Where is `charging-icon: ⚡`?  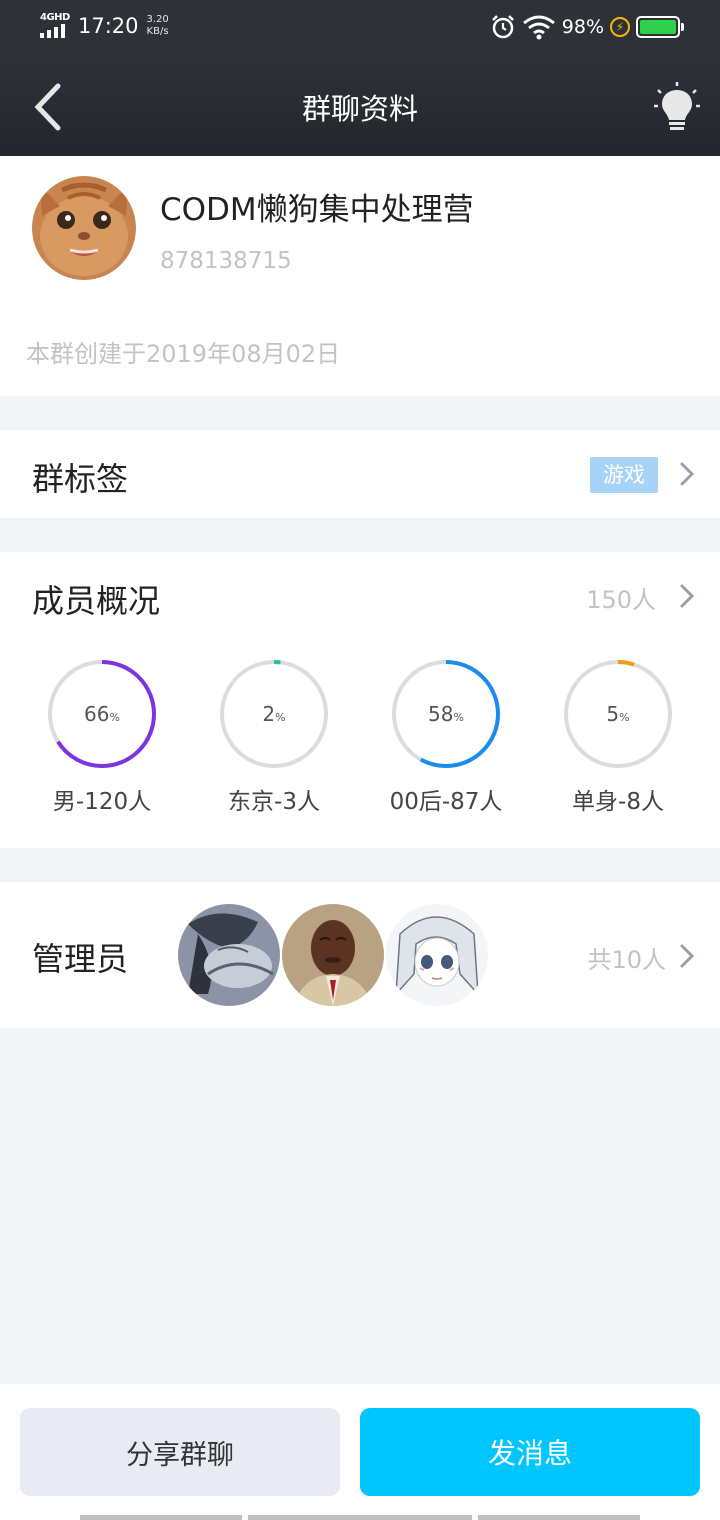
charging-icon: ⚡ is located at coordinates (620, 27).